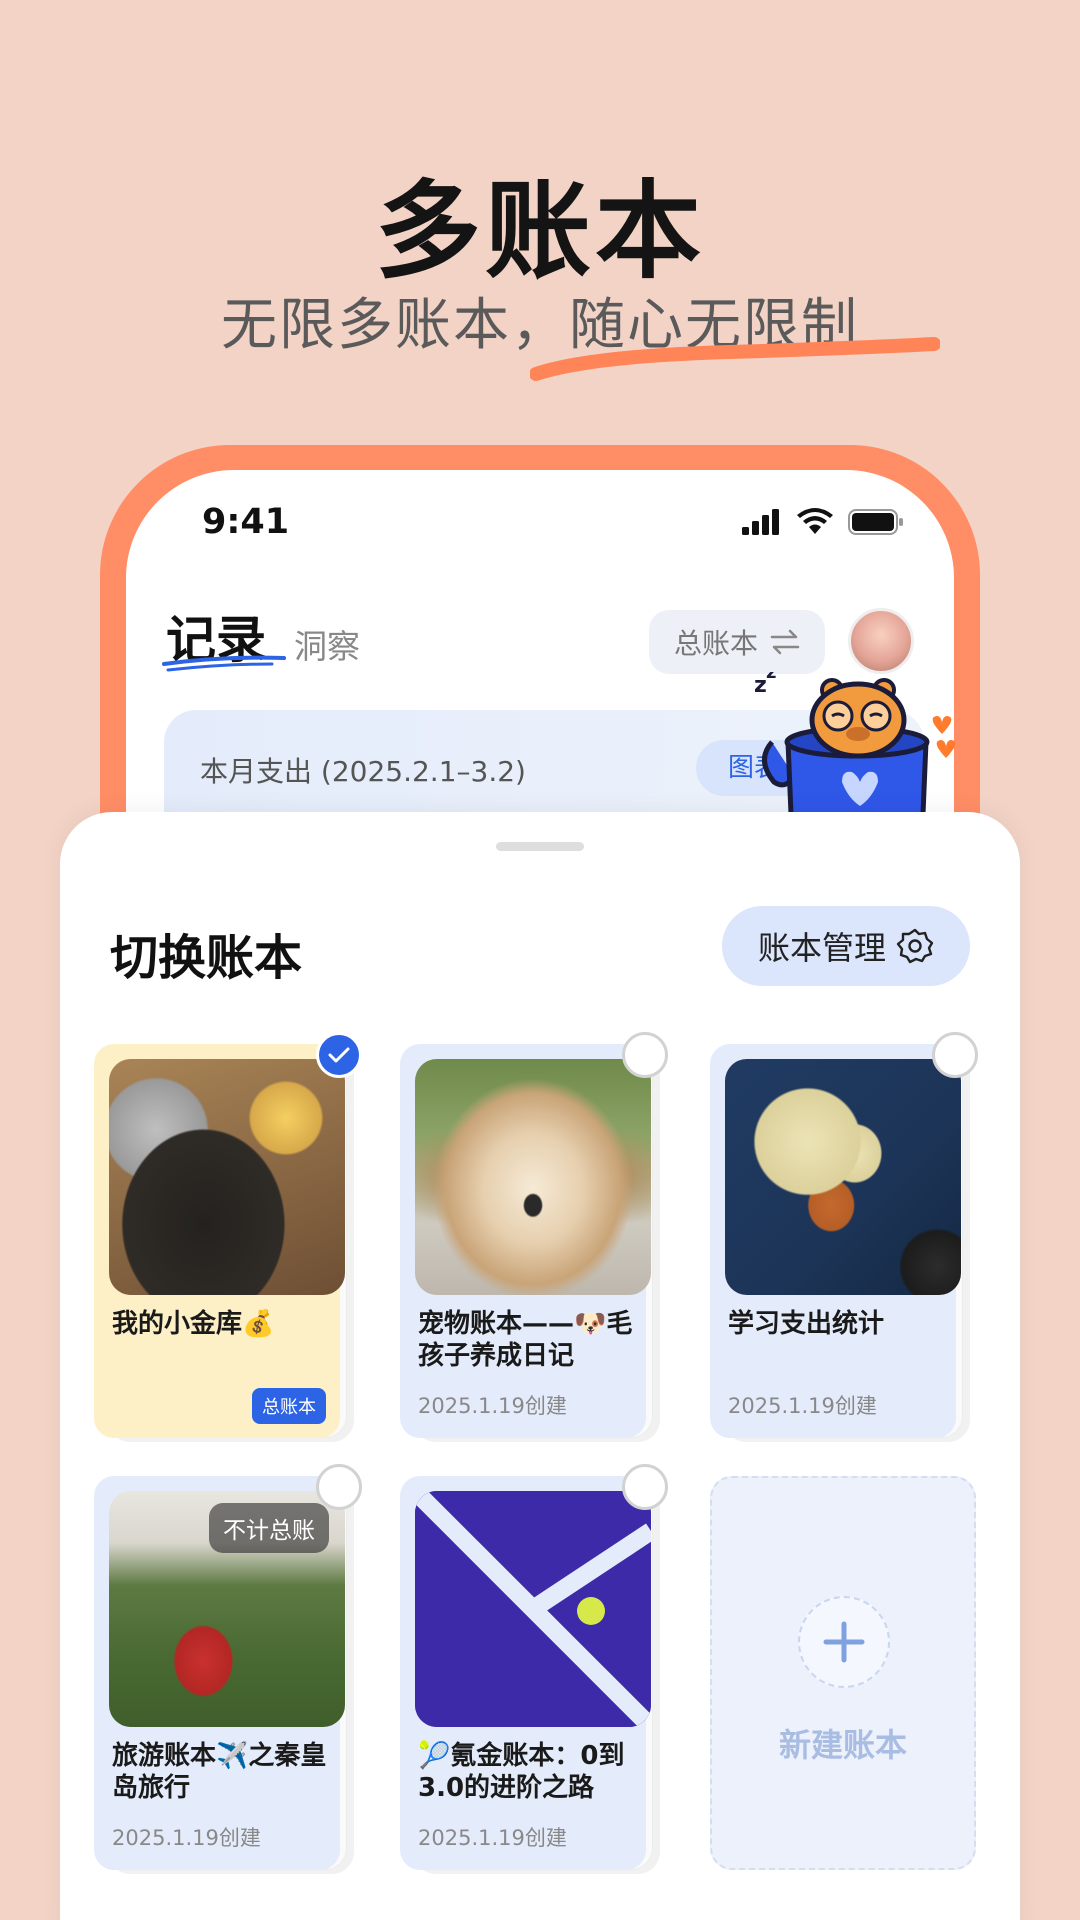 The width and height of the screenshot is (1080, 1920). What do you see at coordinates (227, 1609) in the screenshot?
I see `ledger-photo-camping: 不计总账` at bounding box center [227, 1609].